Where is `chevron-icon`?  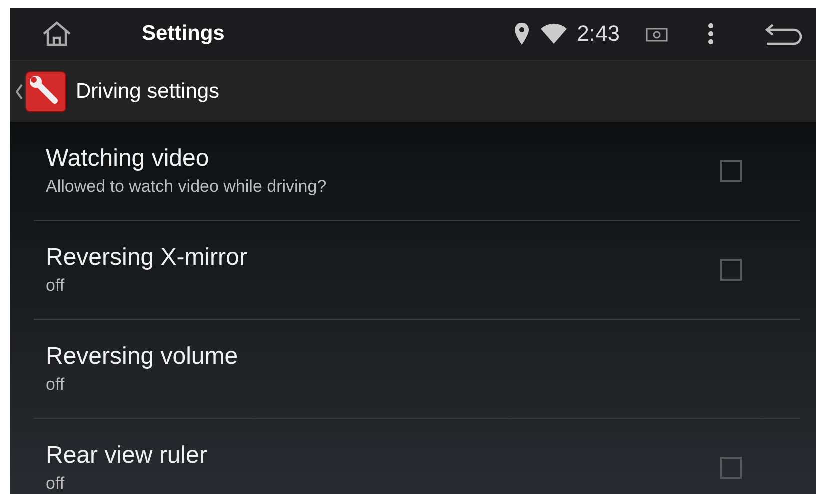 chevron-icon is located at coordinates (19, 92).